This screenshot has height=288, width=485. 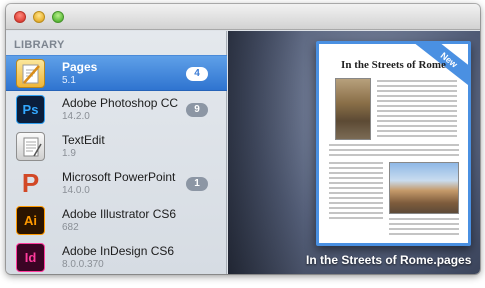 What do you see at coordinates (197, 110) in the screenshot?
I see `update-count-badge: 9` at bounding box center [197, 110].